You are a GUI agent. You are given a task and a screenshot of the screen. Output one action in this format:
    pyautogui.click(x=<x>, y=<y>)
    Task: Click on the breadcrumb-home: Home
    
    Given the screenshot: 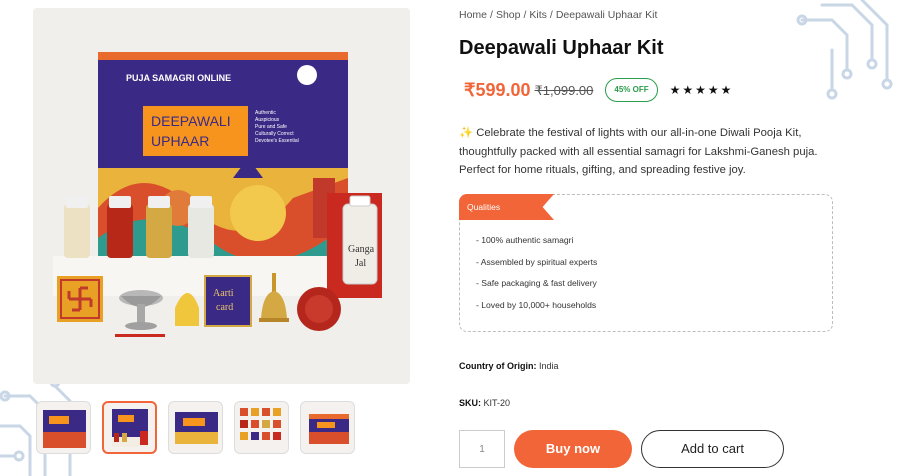 What is the action you would take?
    pyautogui.click(x=473, y=15)
    